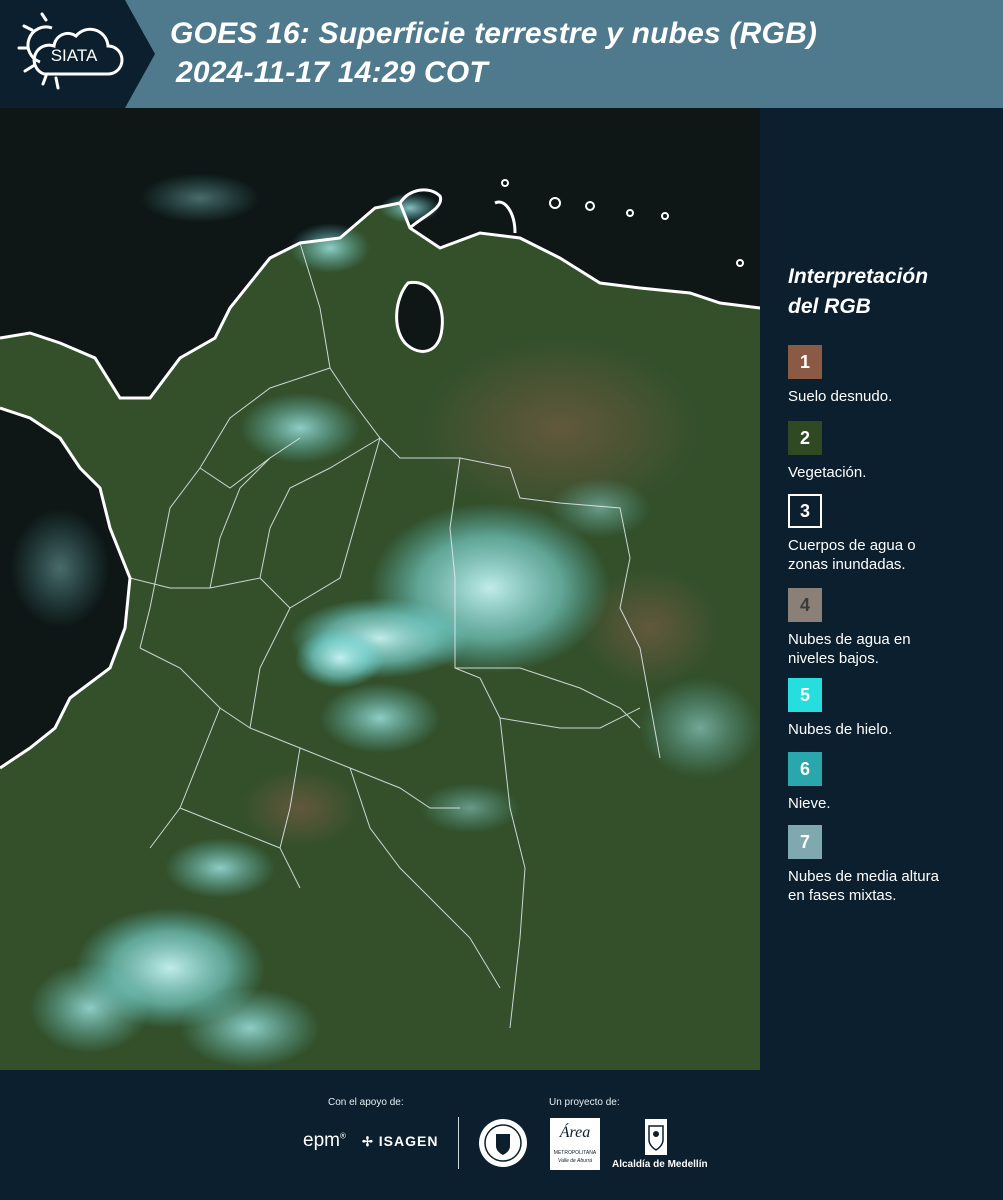 The height and width of the screenshot is (1200, 1003). What do you see at coordinates (863, 886) in the screenshot?
I see `legend-label: Nubes de media altura en fases mixtas.` at bounding box center [863, 886].